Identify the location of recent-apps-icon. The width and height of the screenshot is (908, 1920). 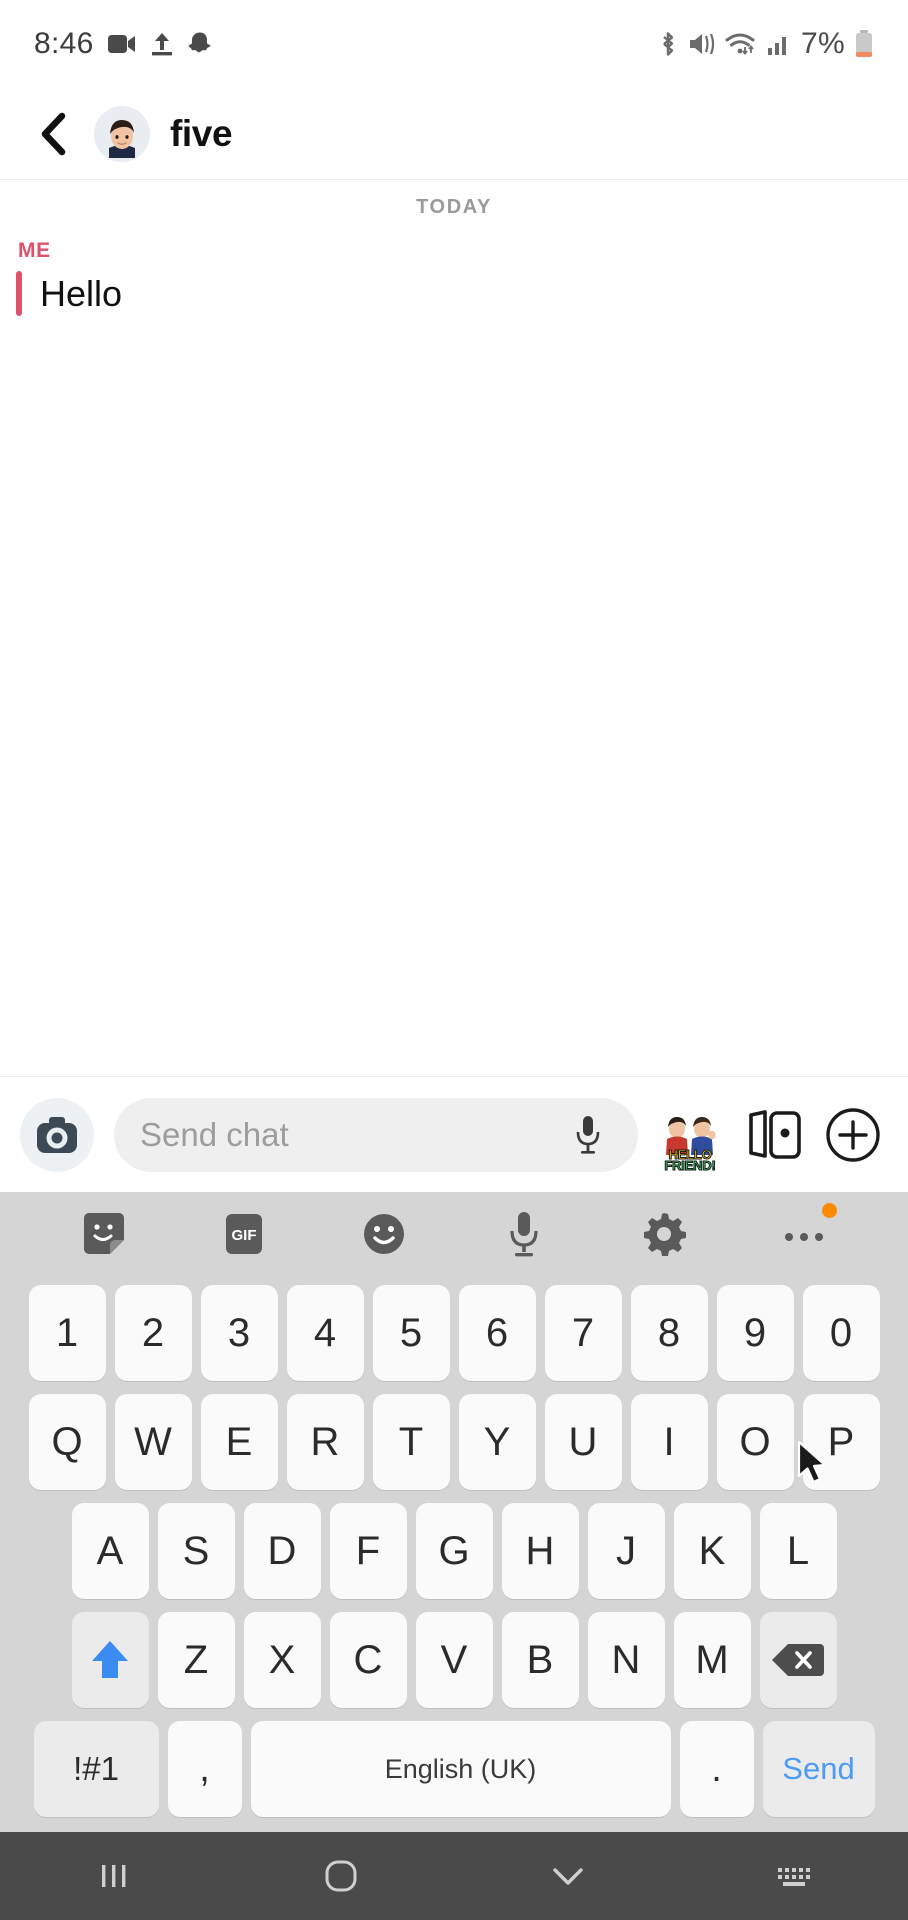
(113, 1876).